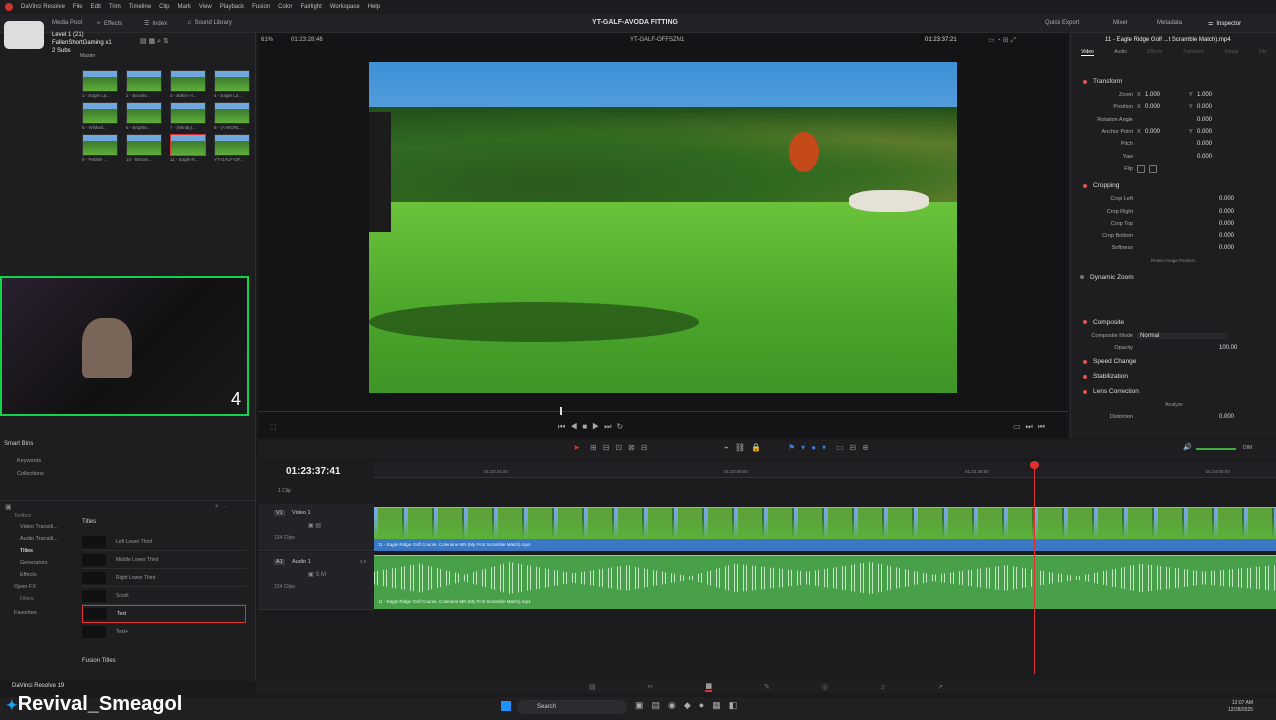 The image size is (1276, 720). What do you see at coordinates (1226, 417) in the screenshot?
I see `distortion-value: 0.000` at bounding box center [1226, 417].